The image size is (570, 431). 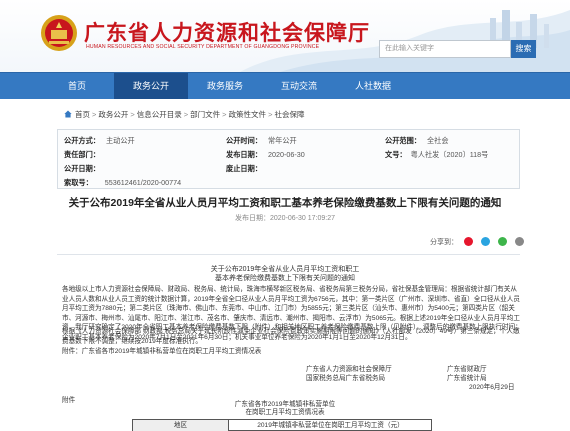 What do you see at coordinates (143, 182) in the screenshot?
I see `info-value: 553612461/2020-00774` at bounding box center [143, 182].